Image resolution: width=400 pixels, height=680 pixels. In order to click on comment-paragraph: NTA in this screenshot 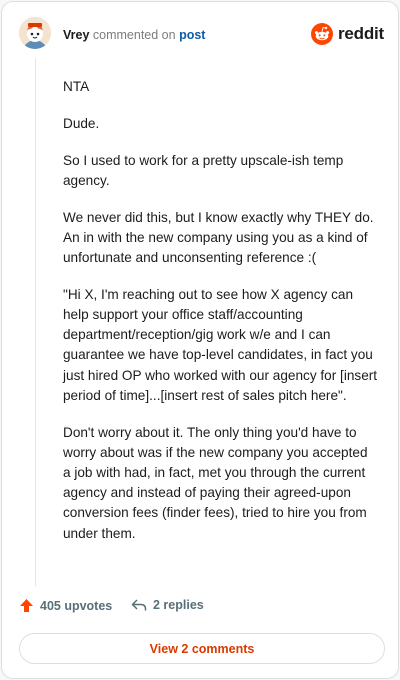, I will do `click(76, 86)`.